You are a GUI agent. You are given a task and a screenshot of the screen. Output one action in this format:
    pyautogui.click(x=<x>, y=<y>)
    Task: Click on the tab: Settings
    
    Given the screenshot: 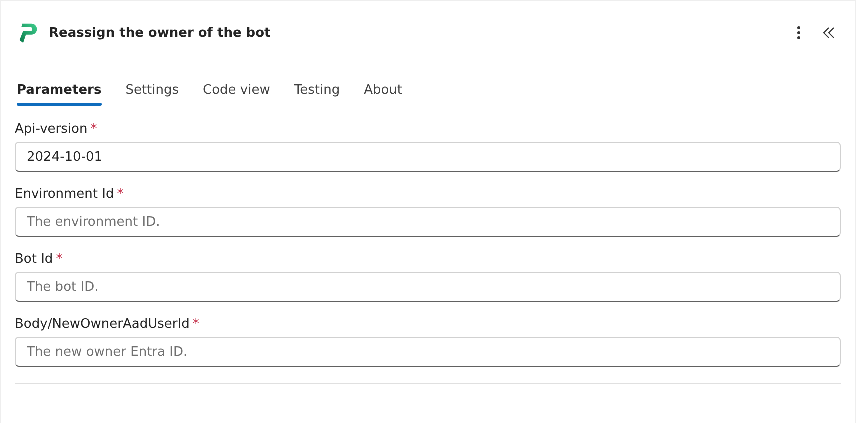 What is the action you would take?
    pyautogui.click(x=153, y=91)
    